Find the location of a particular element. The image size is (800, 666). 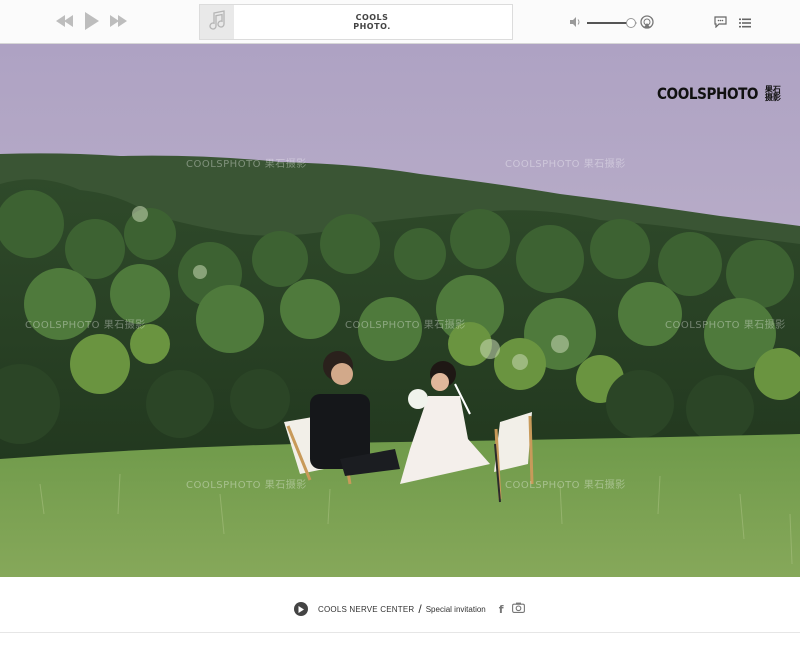

player-bar: COOLS PHOTO. is located at coordinates (400, 22).